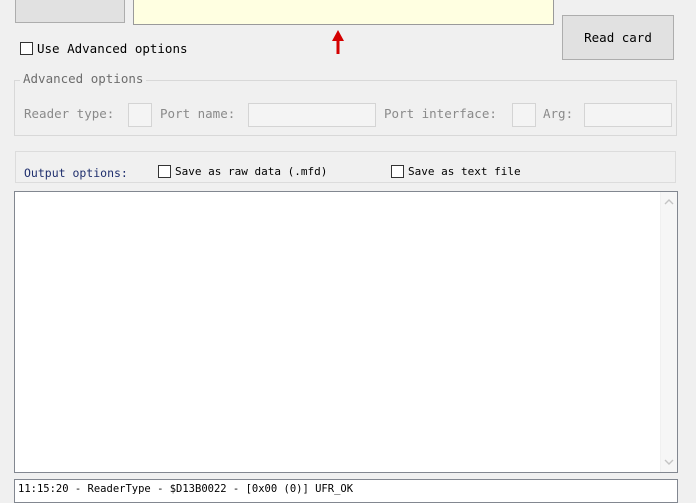 The image size is (696, 503). I want to click on reader-type-label: Reader type:, so click(69, 113).